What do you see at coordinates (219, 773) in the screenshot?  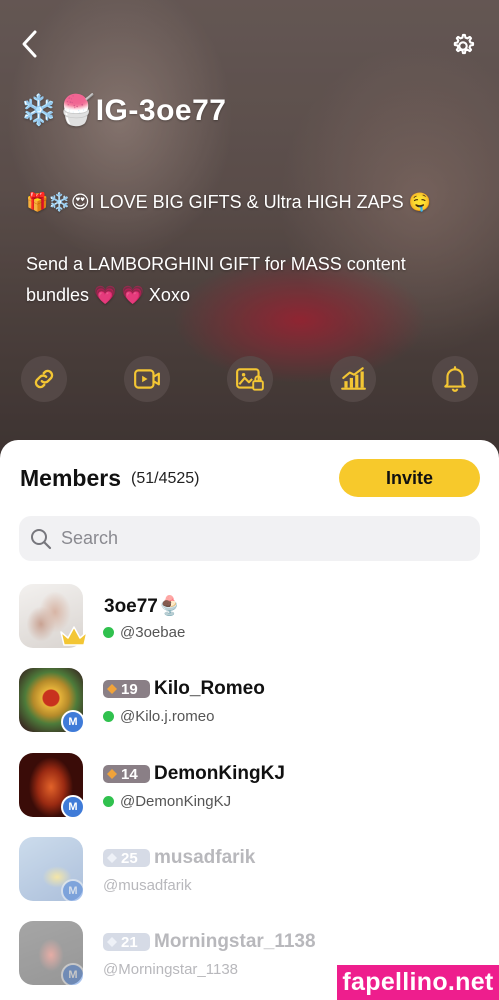 I see `member-name: DemonKingKJ` at bounding box center [219, 773].